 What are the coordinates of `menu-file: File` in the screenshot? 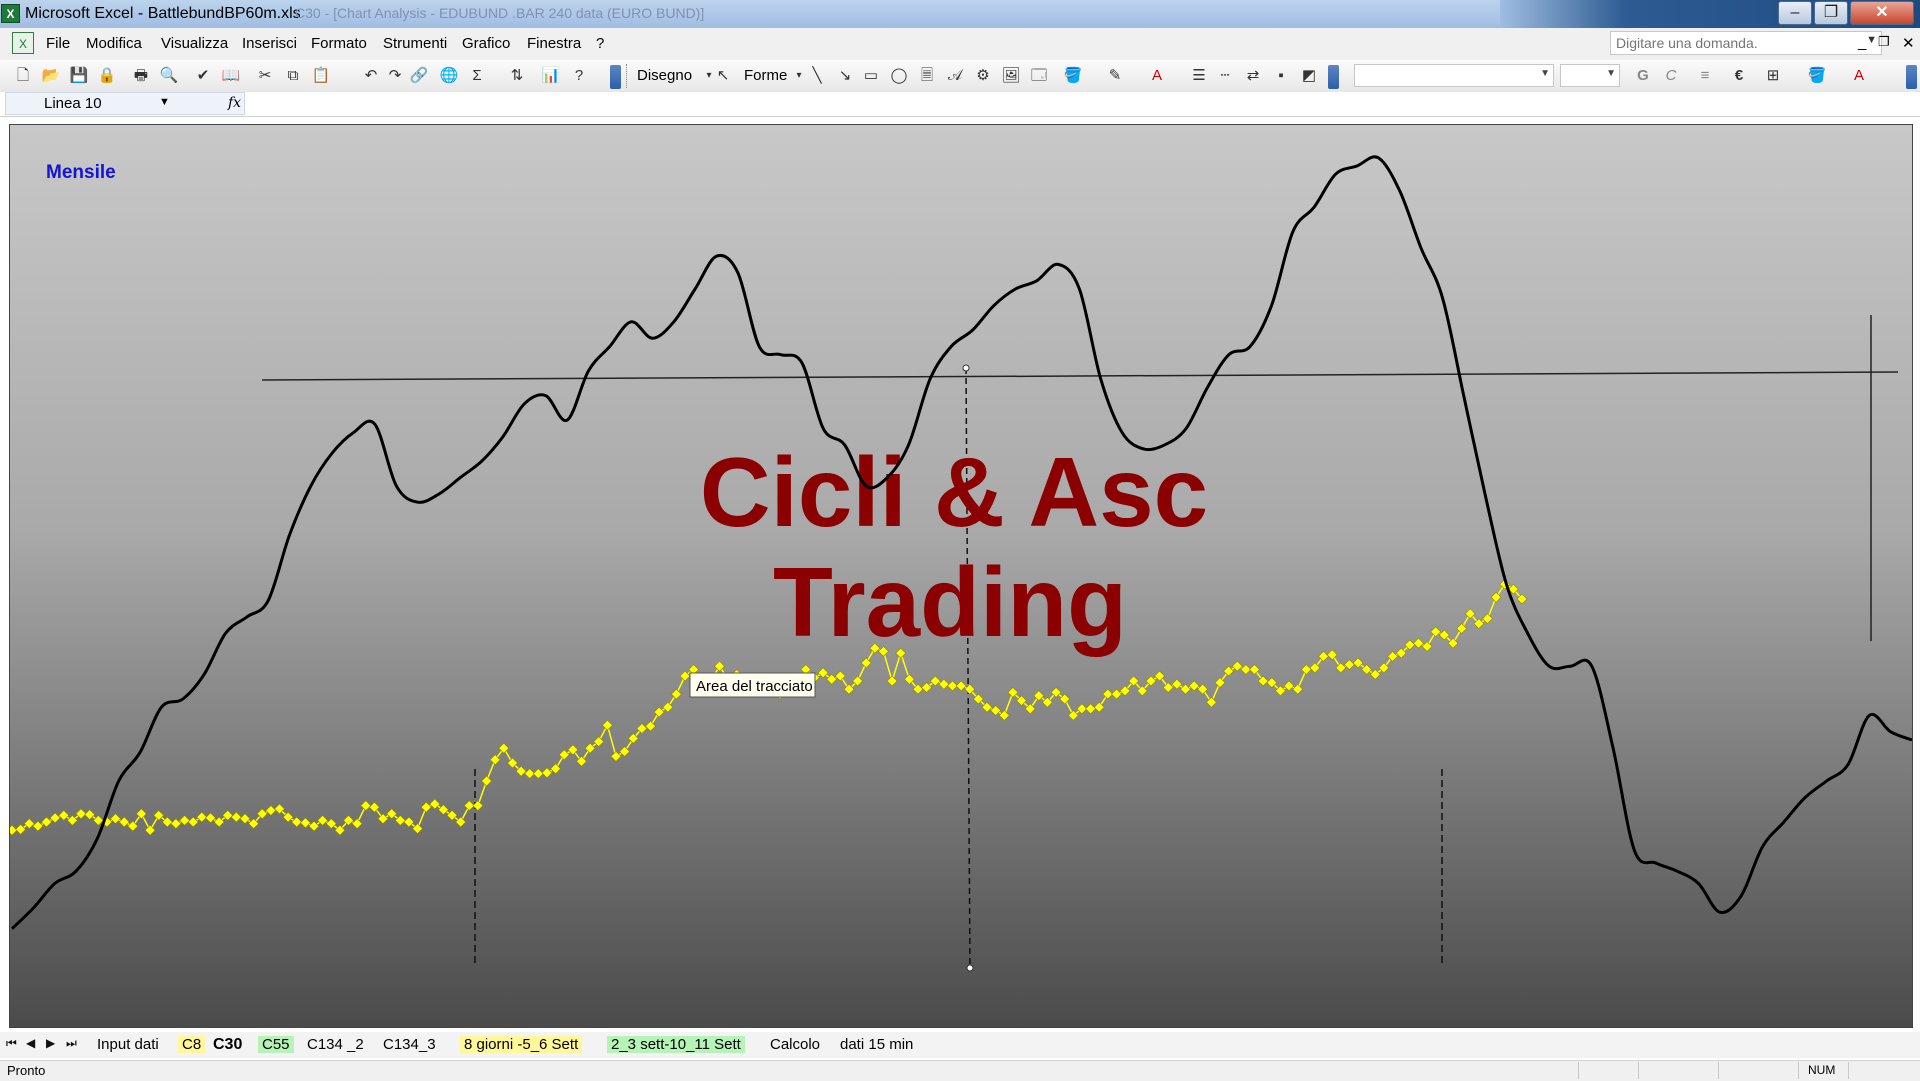 It's located at (58, 43).